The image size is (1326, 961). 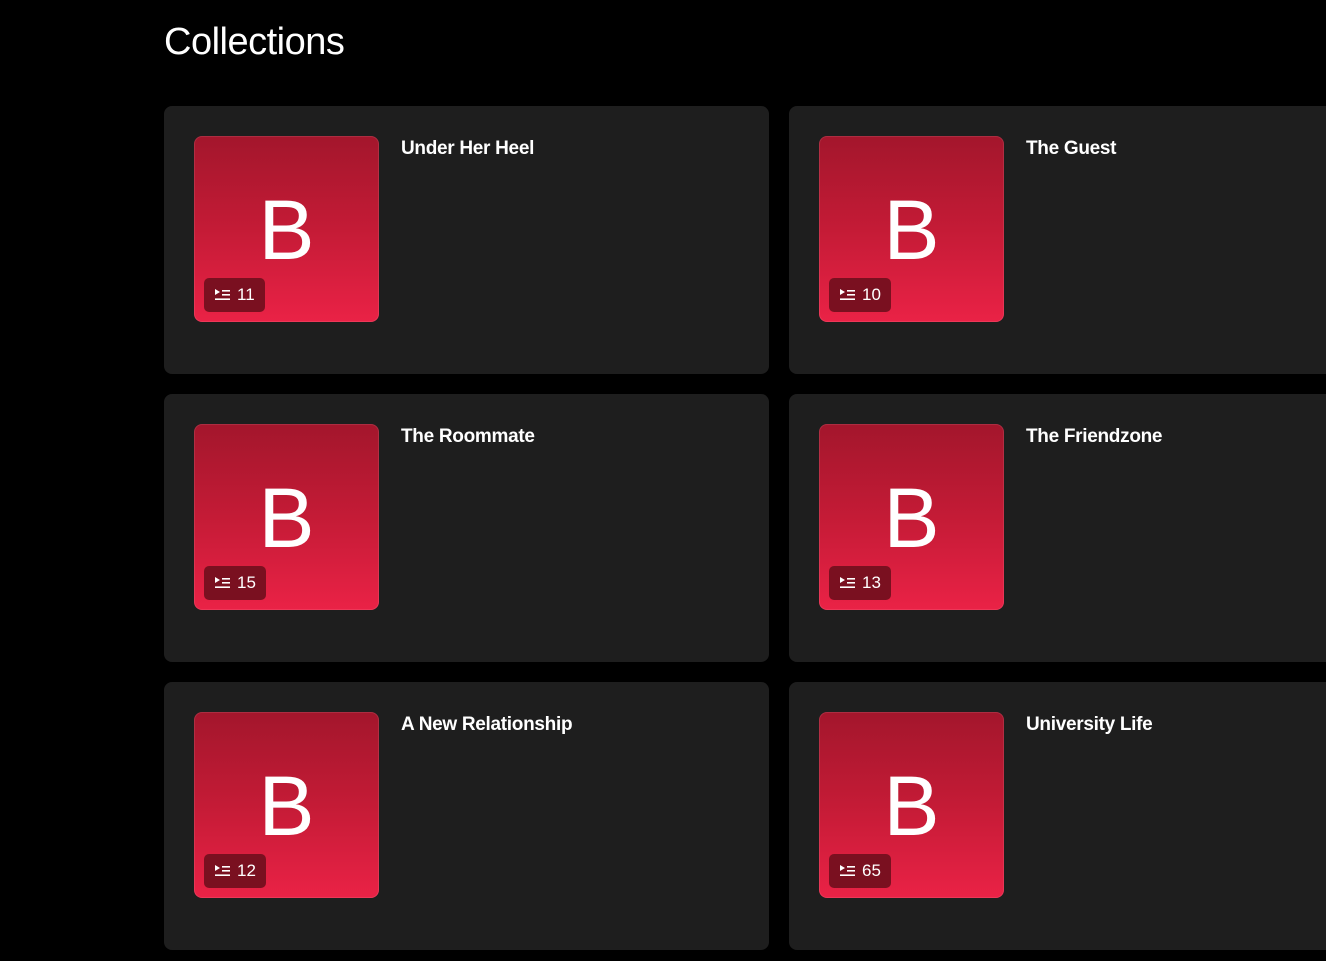 I want to click on item-count: 13, so click(x=871, y=582).